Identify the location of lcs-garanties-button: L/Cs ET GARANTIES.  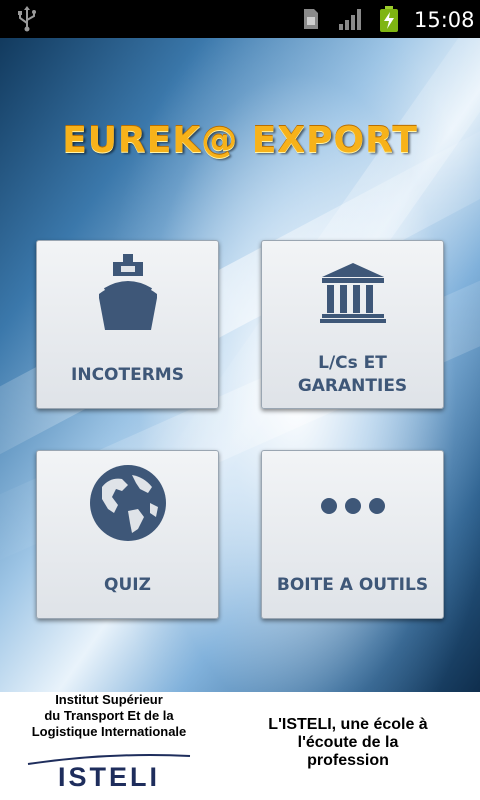
(352, 324).